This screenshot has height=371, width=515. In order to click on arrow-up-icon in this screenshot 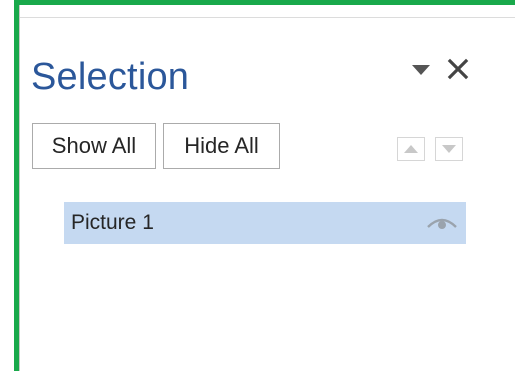, I will do `click(411, 149)`.